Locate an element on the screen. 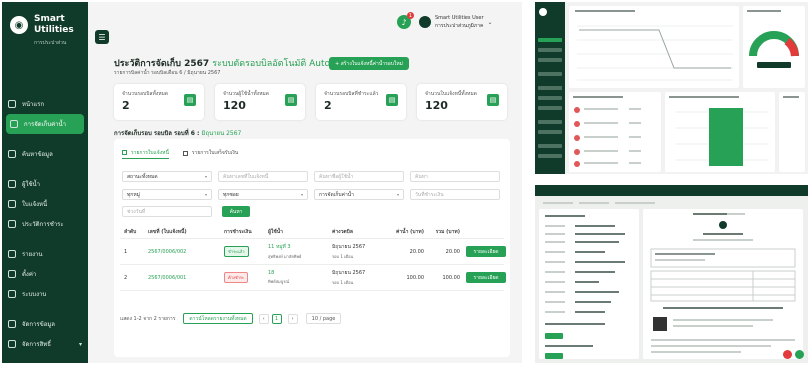 The image size is (810, 365). stat-value: 2 is located at coordinates (126, 105).